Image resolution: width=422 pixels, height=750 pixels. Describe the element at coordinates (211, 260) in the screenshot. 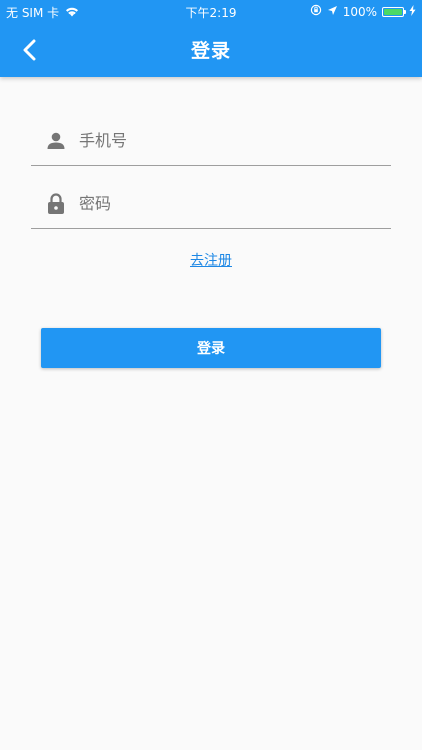

I see `register-link: 去注册` at that location.